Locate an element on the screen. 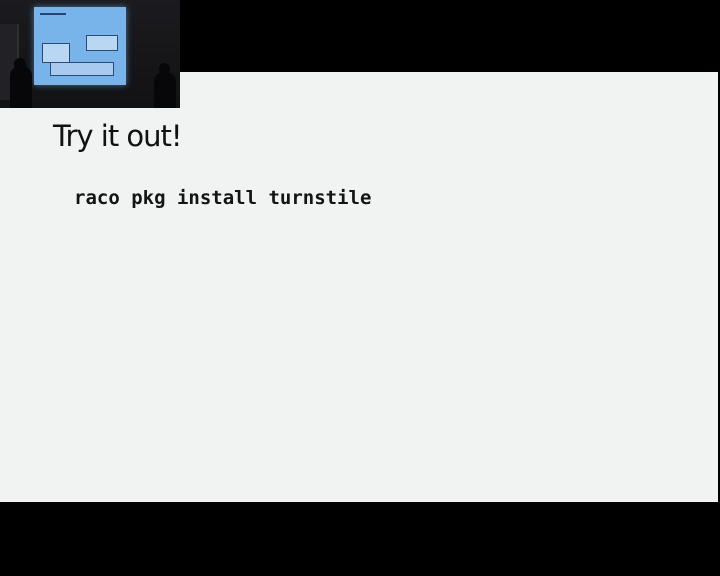 Image resolution: width=720 pixels, height=576 pixels. projector-screen-image is located at coordinates (80, 46).